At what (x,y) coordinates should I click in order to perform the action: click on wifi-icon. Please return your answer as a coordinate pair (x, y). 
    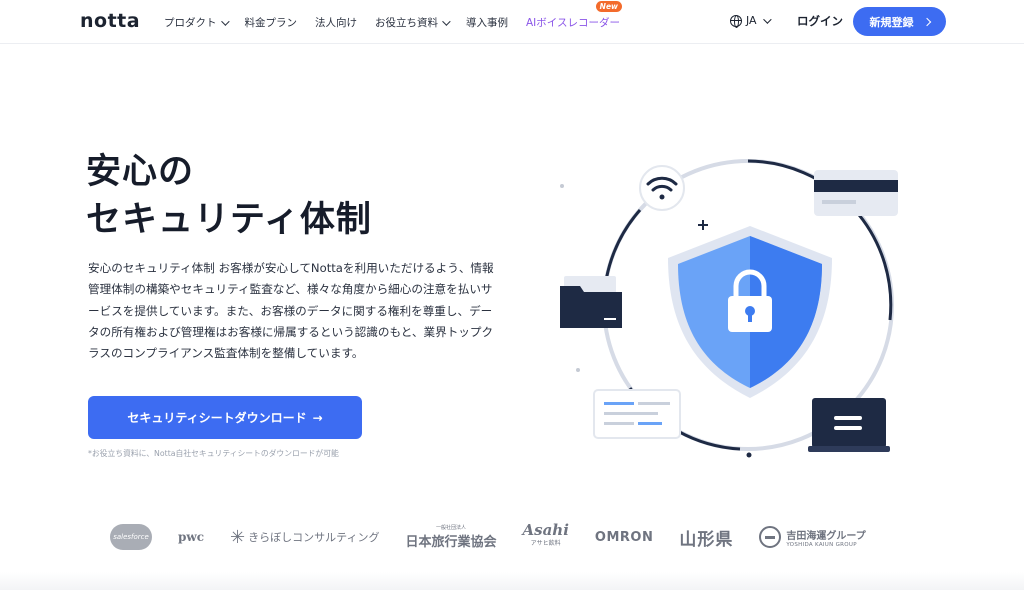
    Looking at the image, I should click on (662, 188).